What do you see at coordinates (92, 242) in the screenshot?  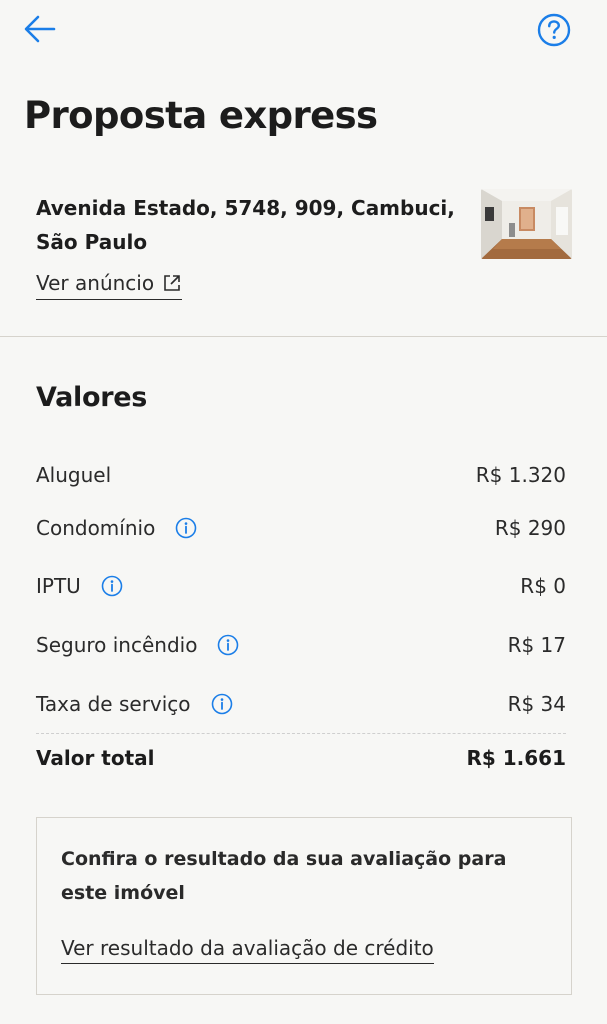 I see `address-line-2: São Paulo` at bounding box center [92, 242].